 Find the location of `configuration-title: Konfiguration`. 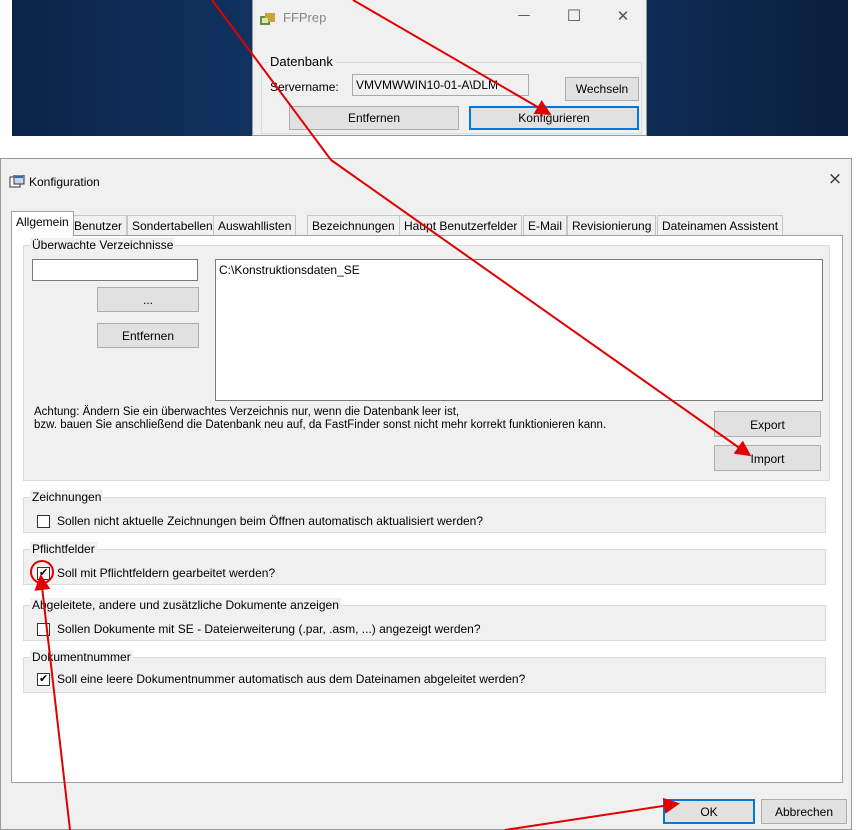

configuration-title: Konfiguration is located at coordinates (64, 182).